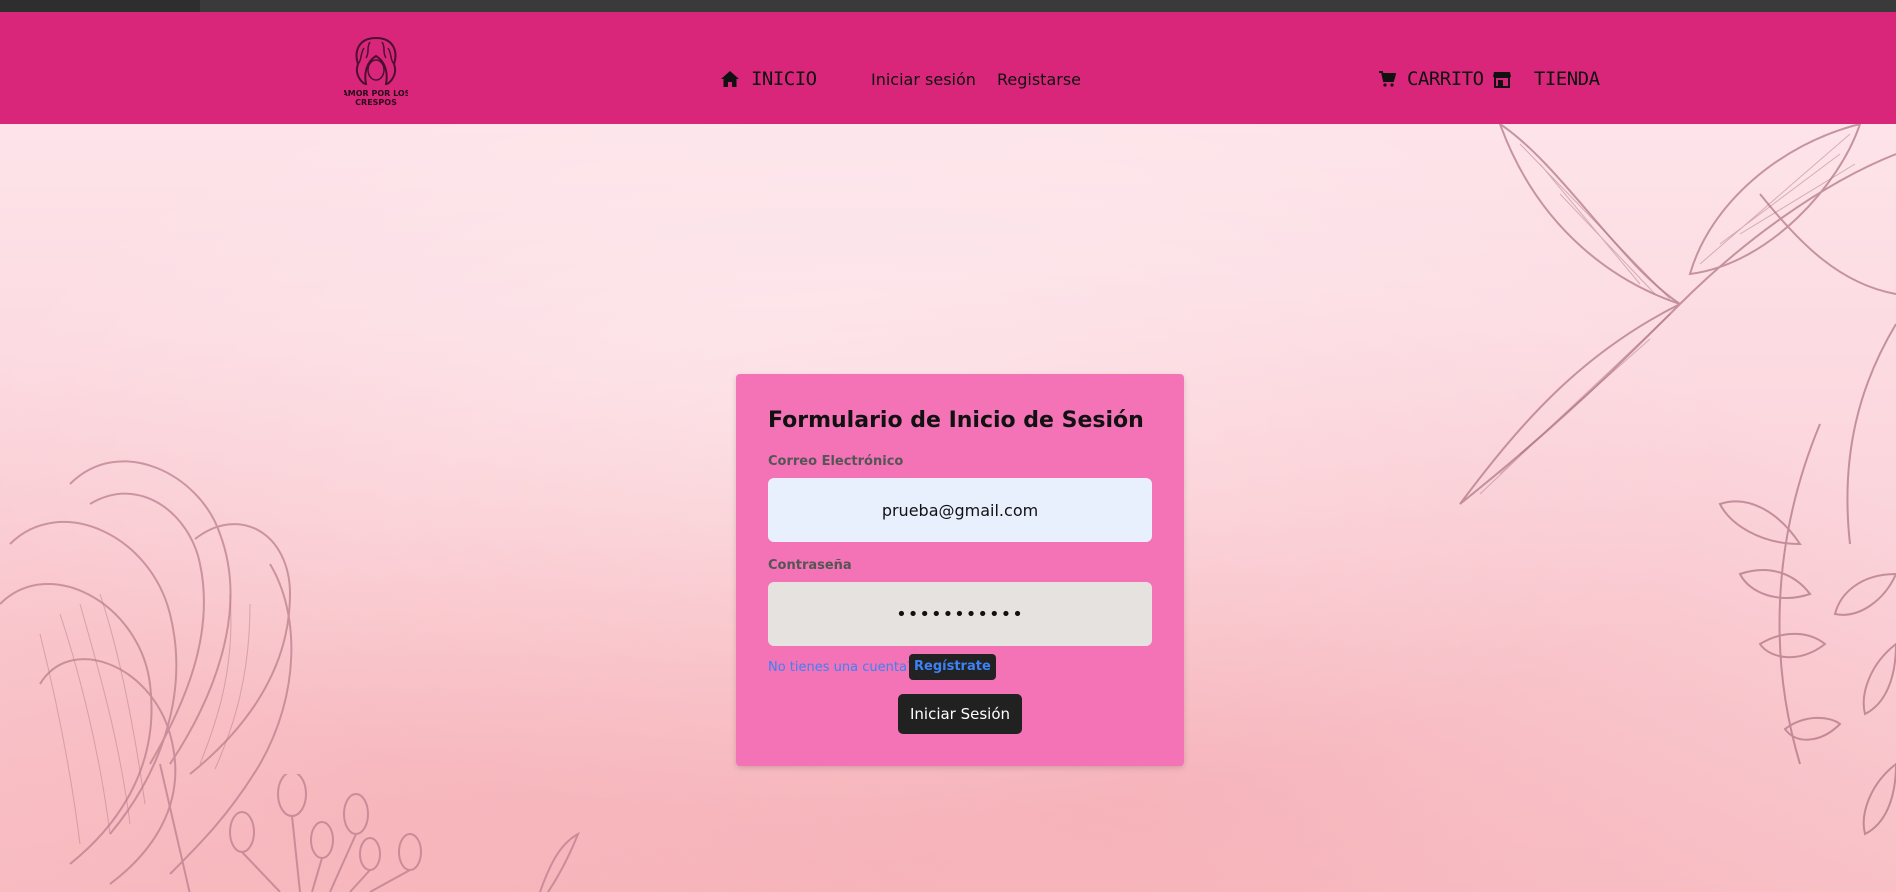 Image resolution: width=1896 pixels, height=892 pixels. What do you see at coordinates (960, 510) in the screenshot?
I see `email-field` at bounding box center [960, 510].